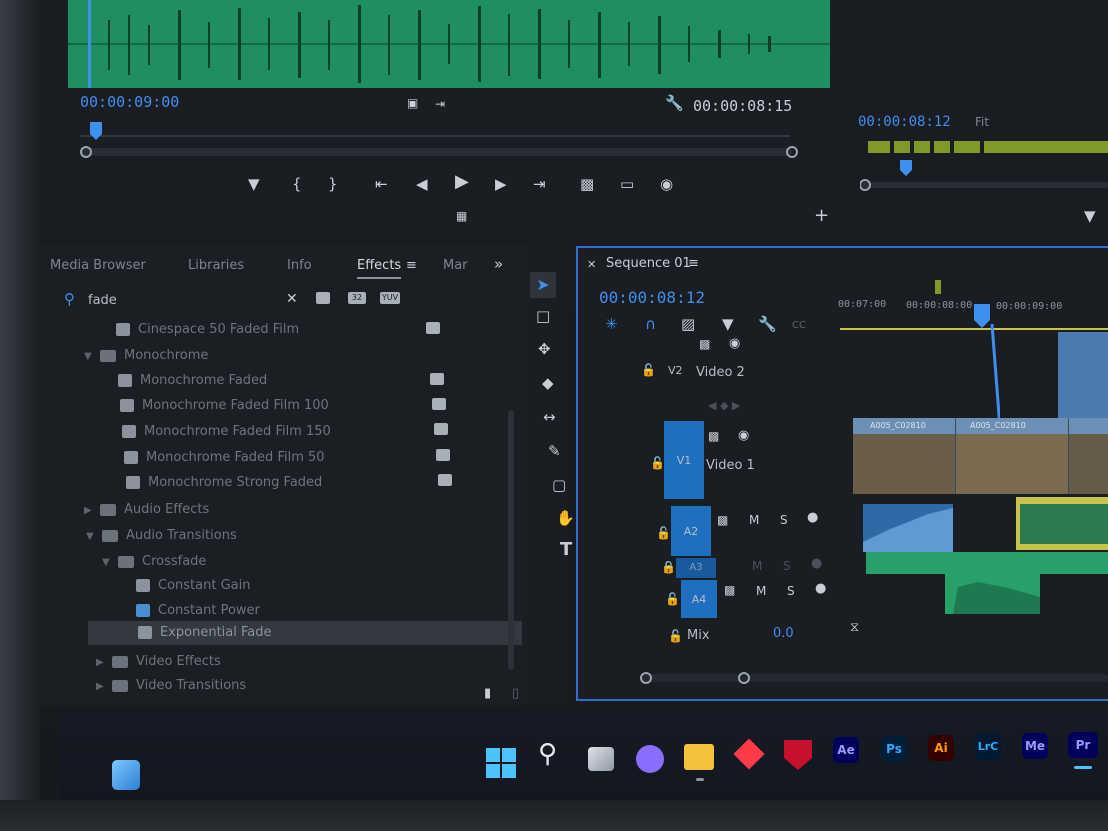 The width and height of the screenshot is (1108, 831). I want to click on timeline-tracks, so click(978, 477).